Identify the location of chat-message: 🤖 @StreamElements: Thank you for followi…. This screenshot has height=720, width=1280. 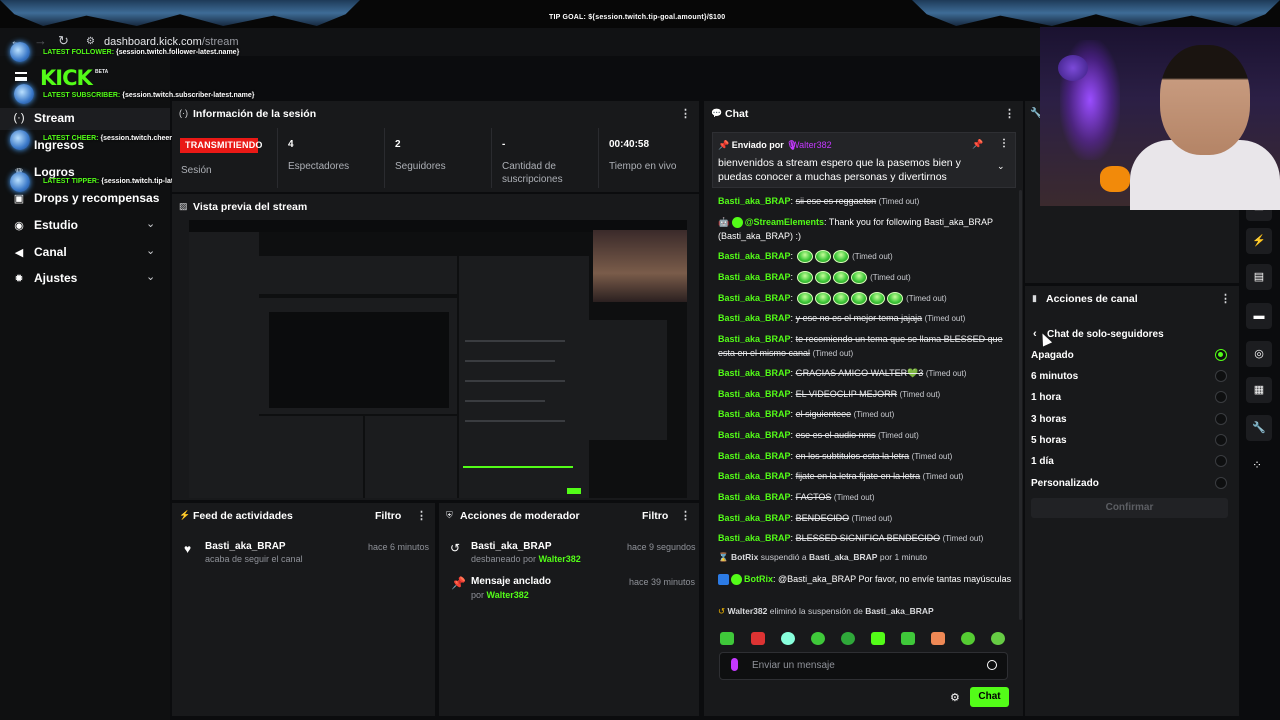
(866, 229).